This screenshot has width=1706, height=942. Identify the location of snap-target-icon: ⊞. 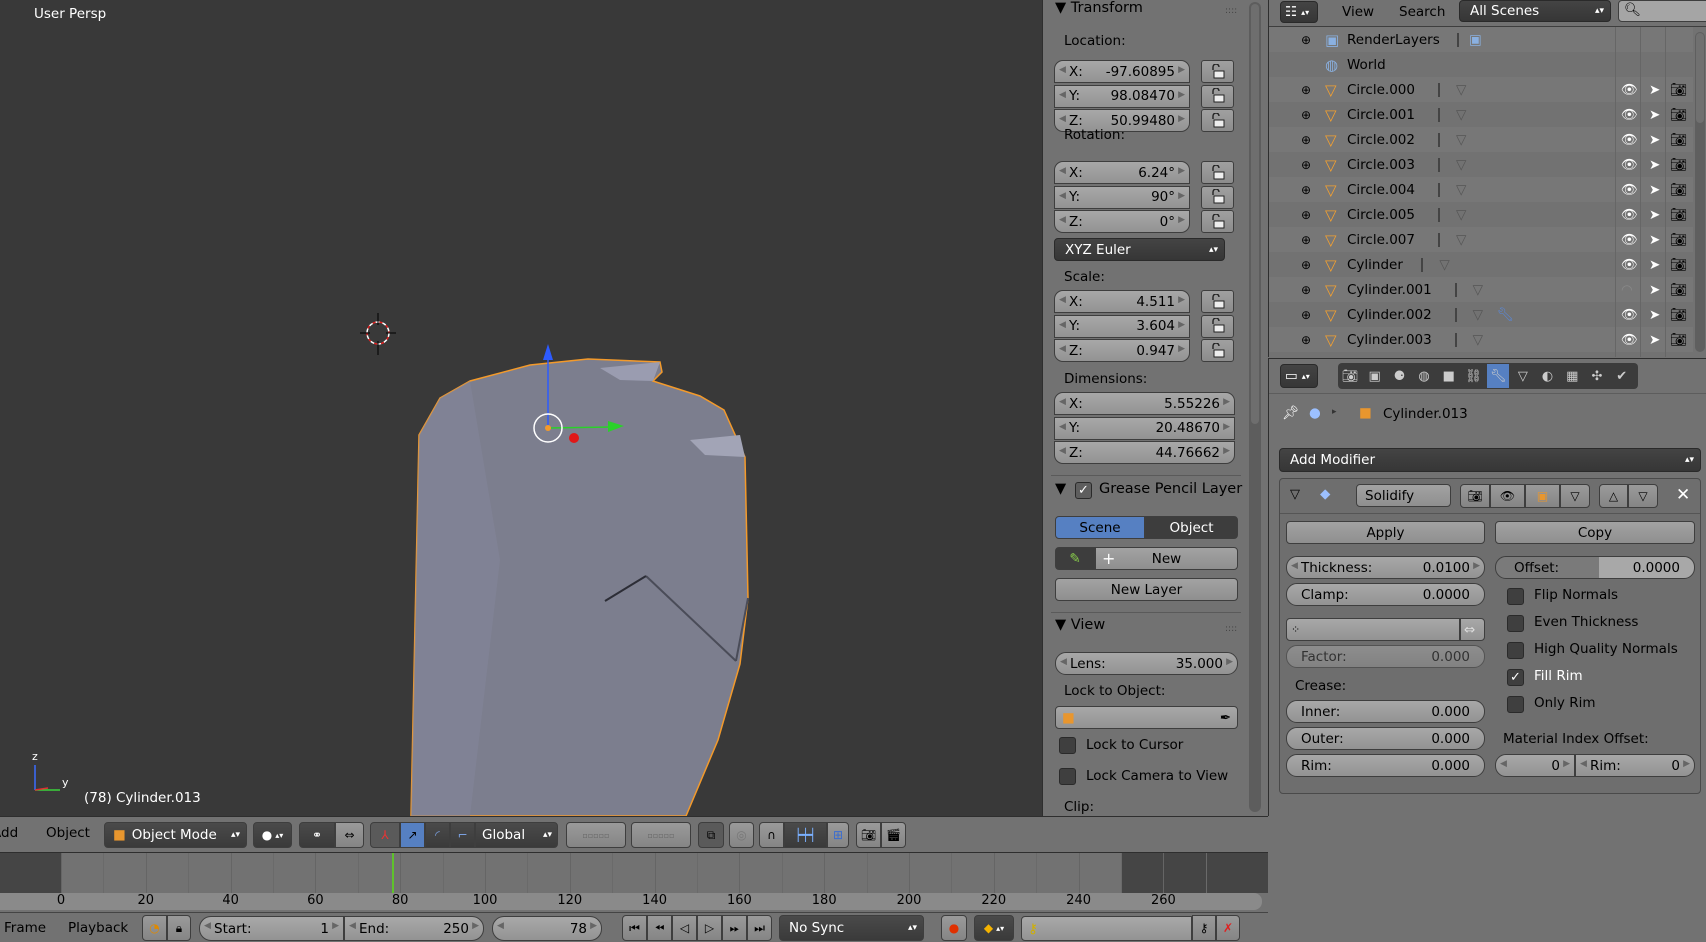
(838, 835).